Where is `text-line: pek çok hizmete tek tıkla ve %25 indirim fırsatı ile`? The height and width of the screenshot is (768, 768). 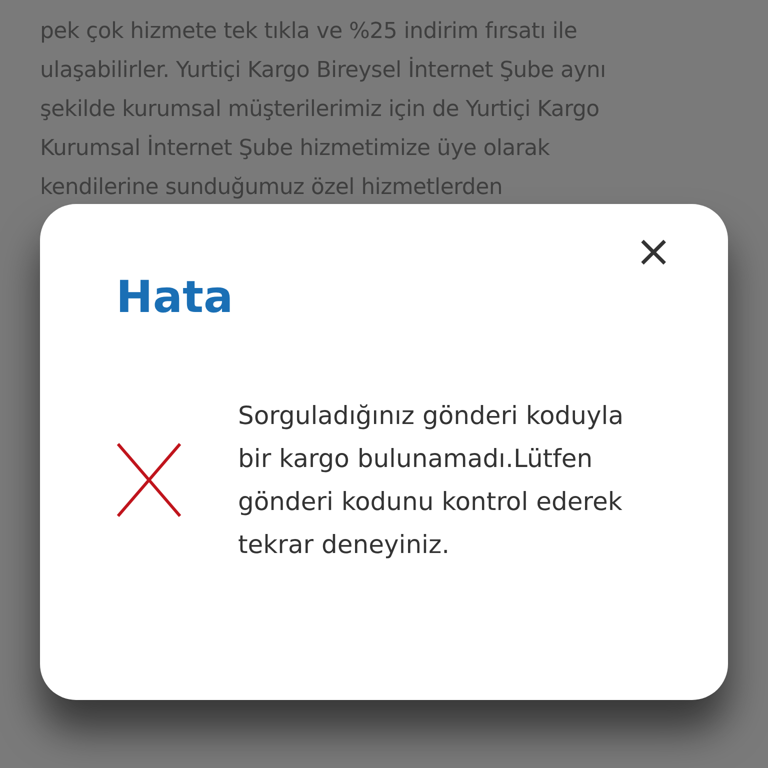 text-line: pek çok hizmete tek tıkla ve %25 indirim fırsatı ile is located at coordinates (309, 32).